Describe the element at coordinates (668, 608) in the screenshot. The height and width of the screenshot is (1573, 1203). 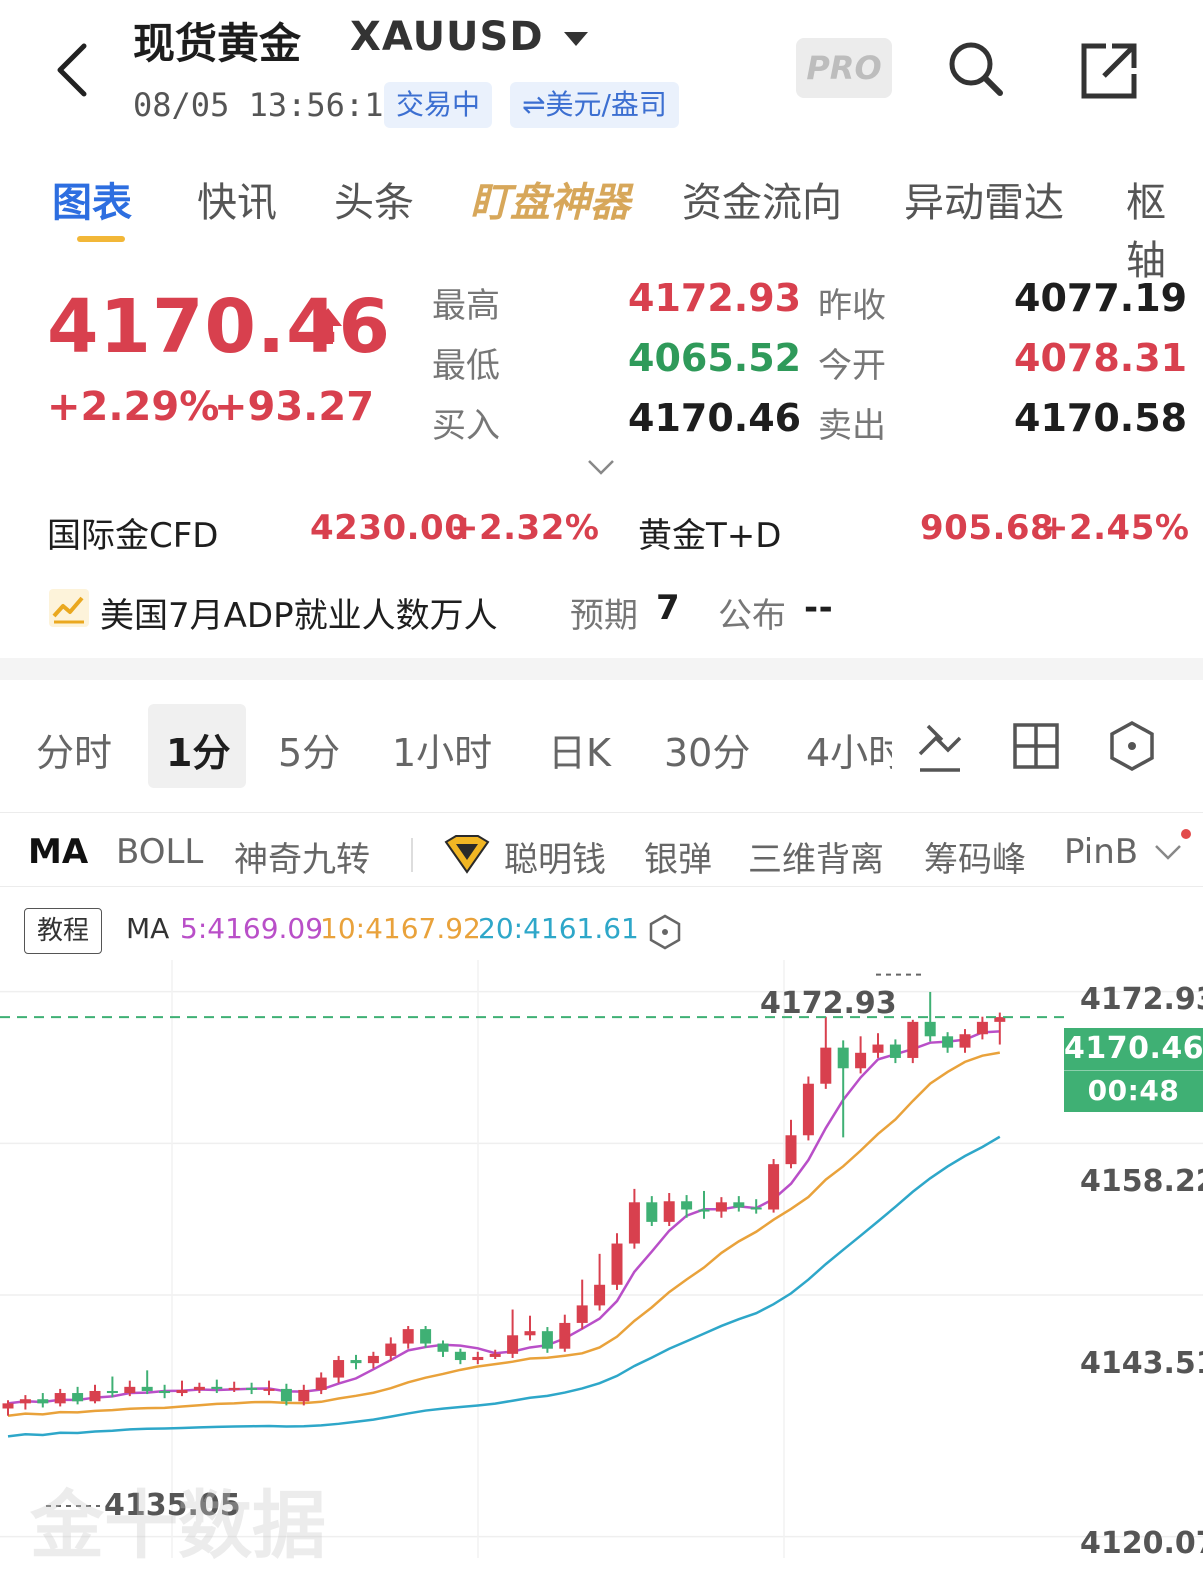
I see `event-expected-value: 7` at that location.